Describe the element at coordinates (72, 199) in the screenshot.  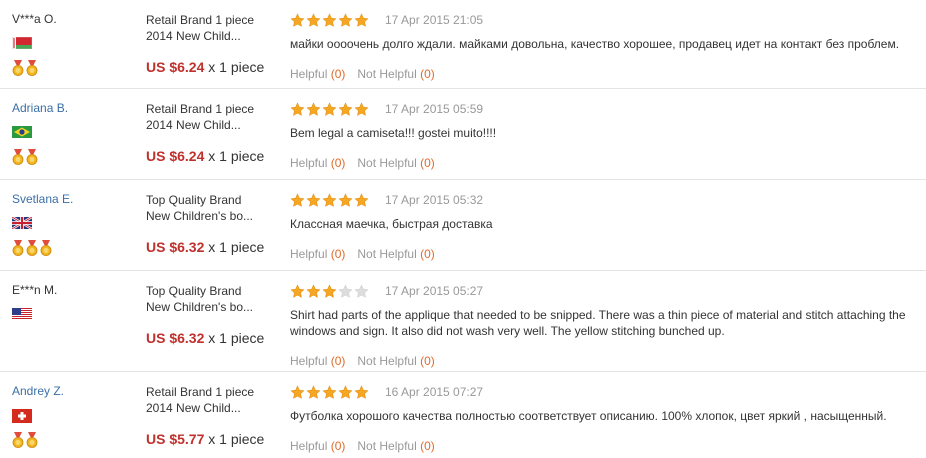
I see `reviewer-name: Svetlana E.` at that location.